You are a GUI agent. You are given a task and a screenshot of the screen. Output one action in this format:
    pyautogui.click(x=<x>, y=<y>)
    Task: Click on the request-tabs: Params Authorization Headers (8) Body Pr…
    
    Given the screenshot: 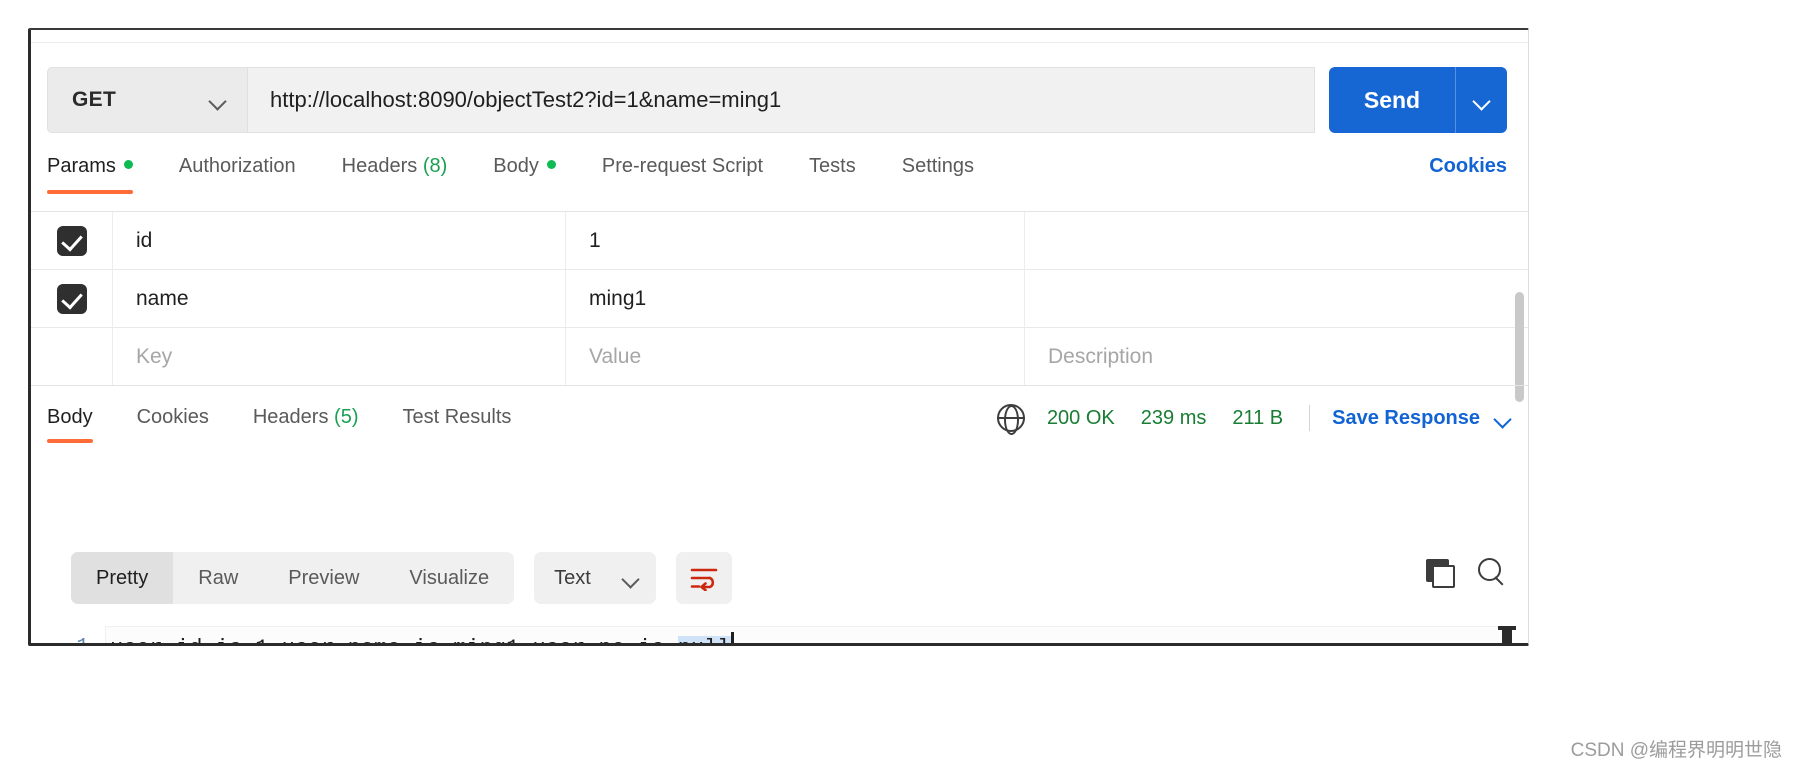 What is the action you would take?
    pyautogui.click(x=777, y=171)
    